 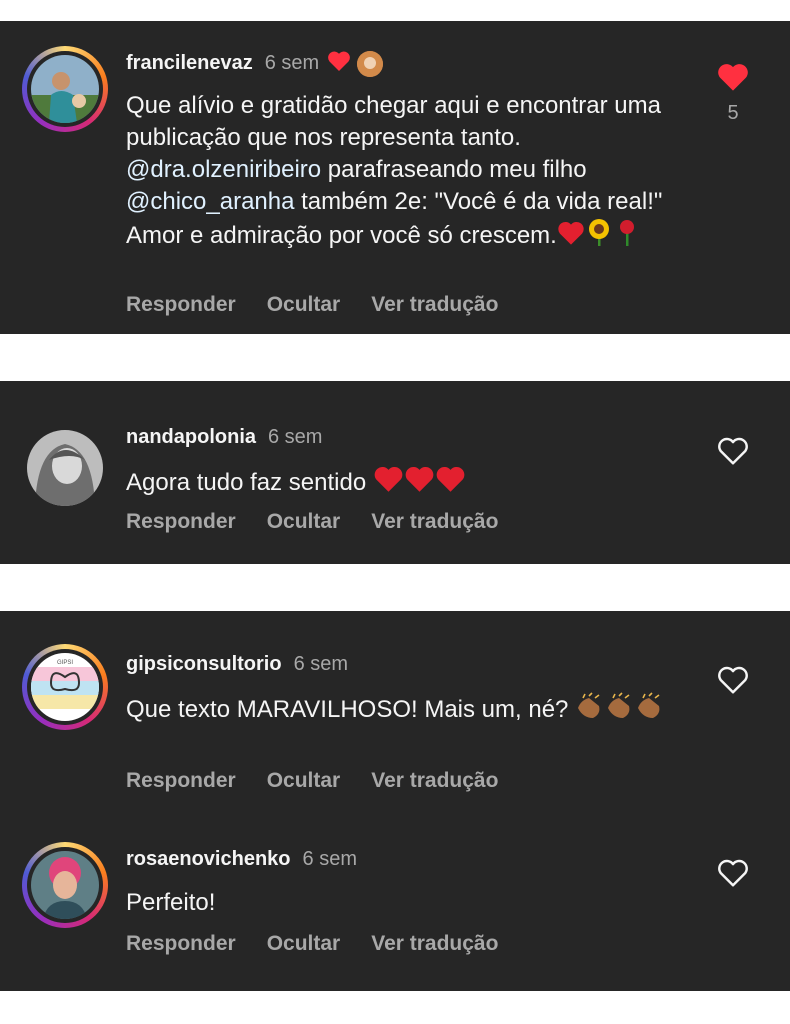 I want to click on creator-avatar, so click(x=370, y=63).